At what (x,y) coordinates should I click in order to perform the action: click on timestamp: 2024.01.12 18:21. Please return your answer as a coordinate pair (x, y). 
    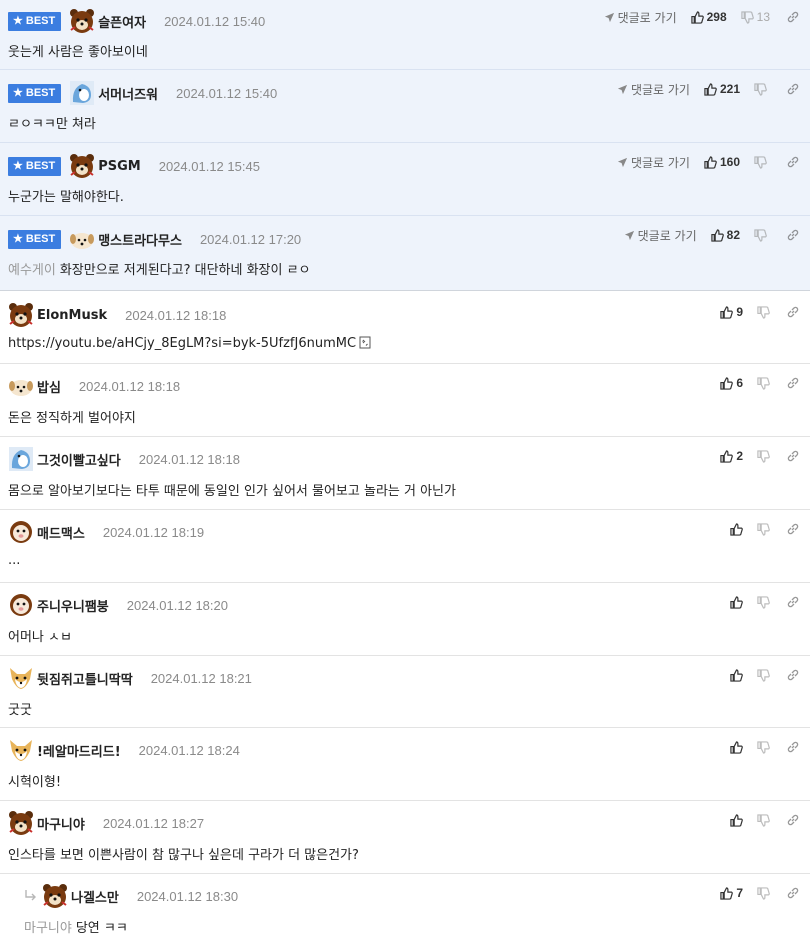
    Looking at the image, I should click on (201, 678).